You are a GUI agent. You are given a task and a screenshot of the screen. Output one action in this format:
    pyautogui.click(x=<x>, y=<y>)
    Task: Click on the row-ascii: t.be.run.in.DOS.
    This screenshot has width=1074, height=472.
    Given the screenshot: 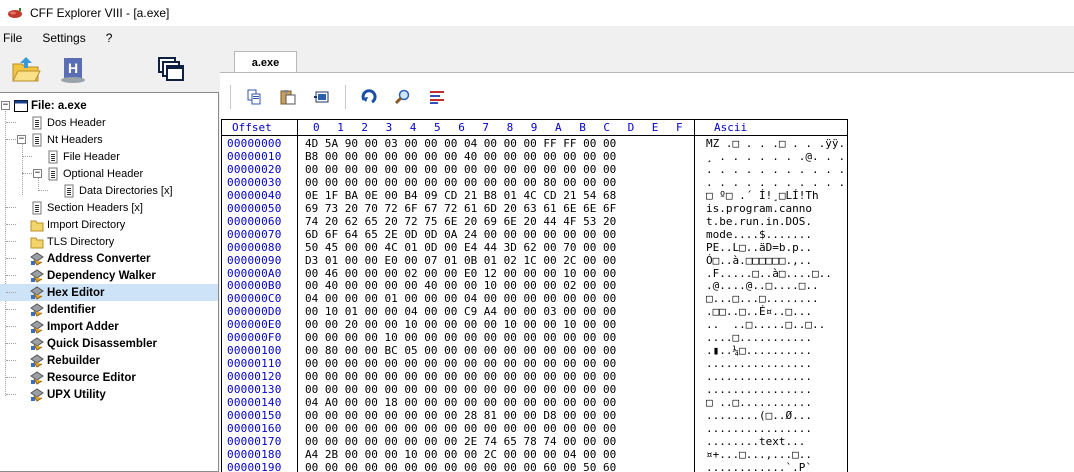 What is the action you would take?
    pyautogui.click(x=759, y=221)
    